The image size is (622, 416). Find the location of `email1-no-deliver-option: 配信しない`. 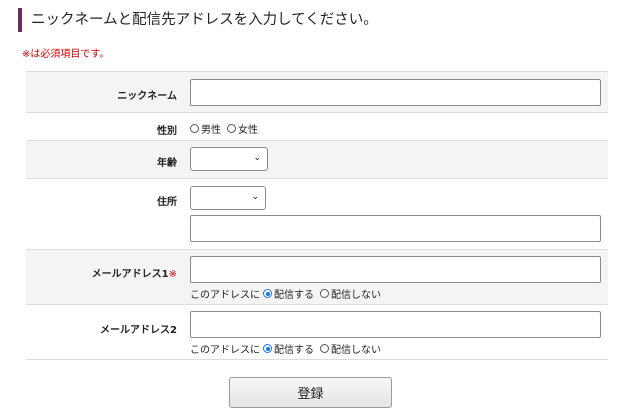

email1-no-deliver-option: 配信しない is located at coordinates (350, 293).